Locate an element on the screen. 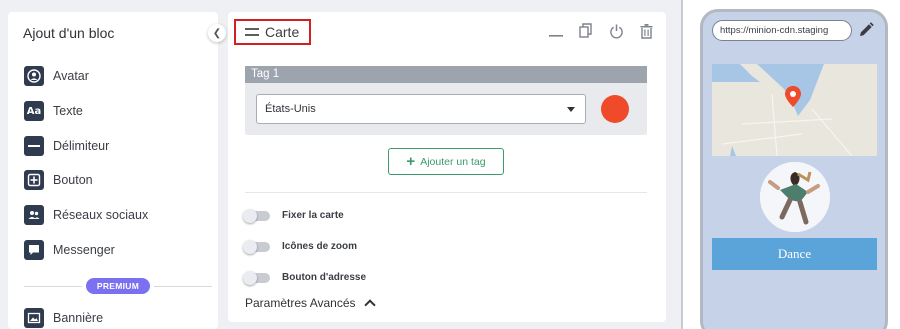  toggle-address-button: Bouton d'adresse is located at coordinates (305, 277).